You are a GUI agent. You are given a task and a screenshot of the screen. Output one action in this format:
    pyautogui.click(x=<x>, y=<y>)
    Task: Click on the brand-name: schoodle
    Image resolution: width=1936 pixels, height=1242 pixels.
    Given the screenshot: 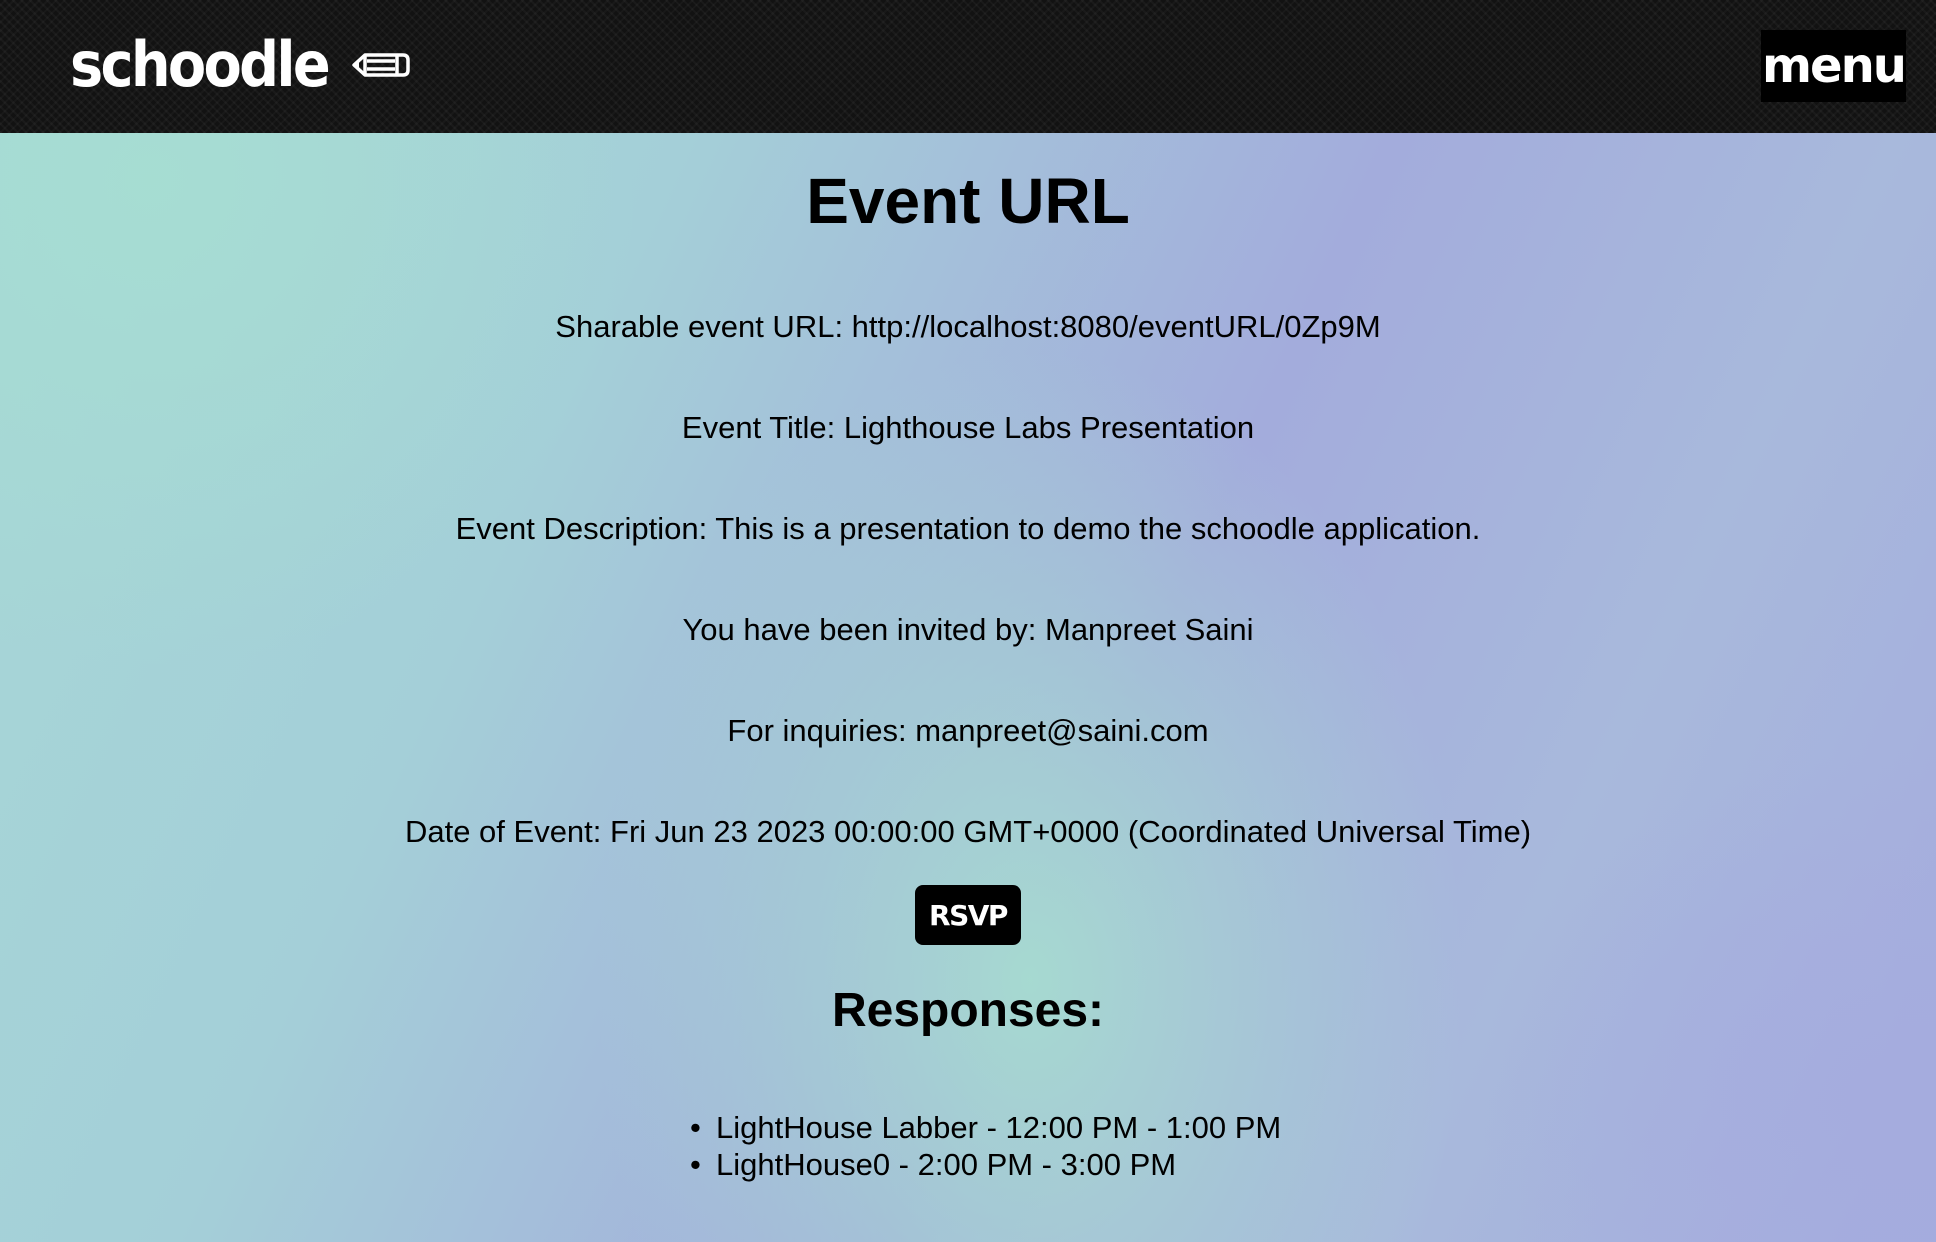 What is the action you would take?
    pyautogui.click(x=200, y=64)
    